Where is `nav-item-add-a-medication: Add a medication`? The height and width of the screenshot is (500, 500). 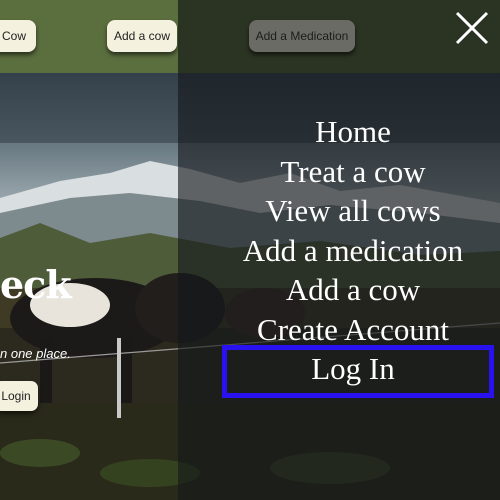 nav-item-add-a-medication: Add a medication is located at coordinates (339, 251).